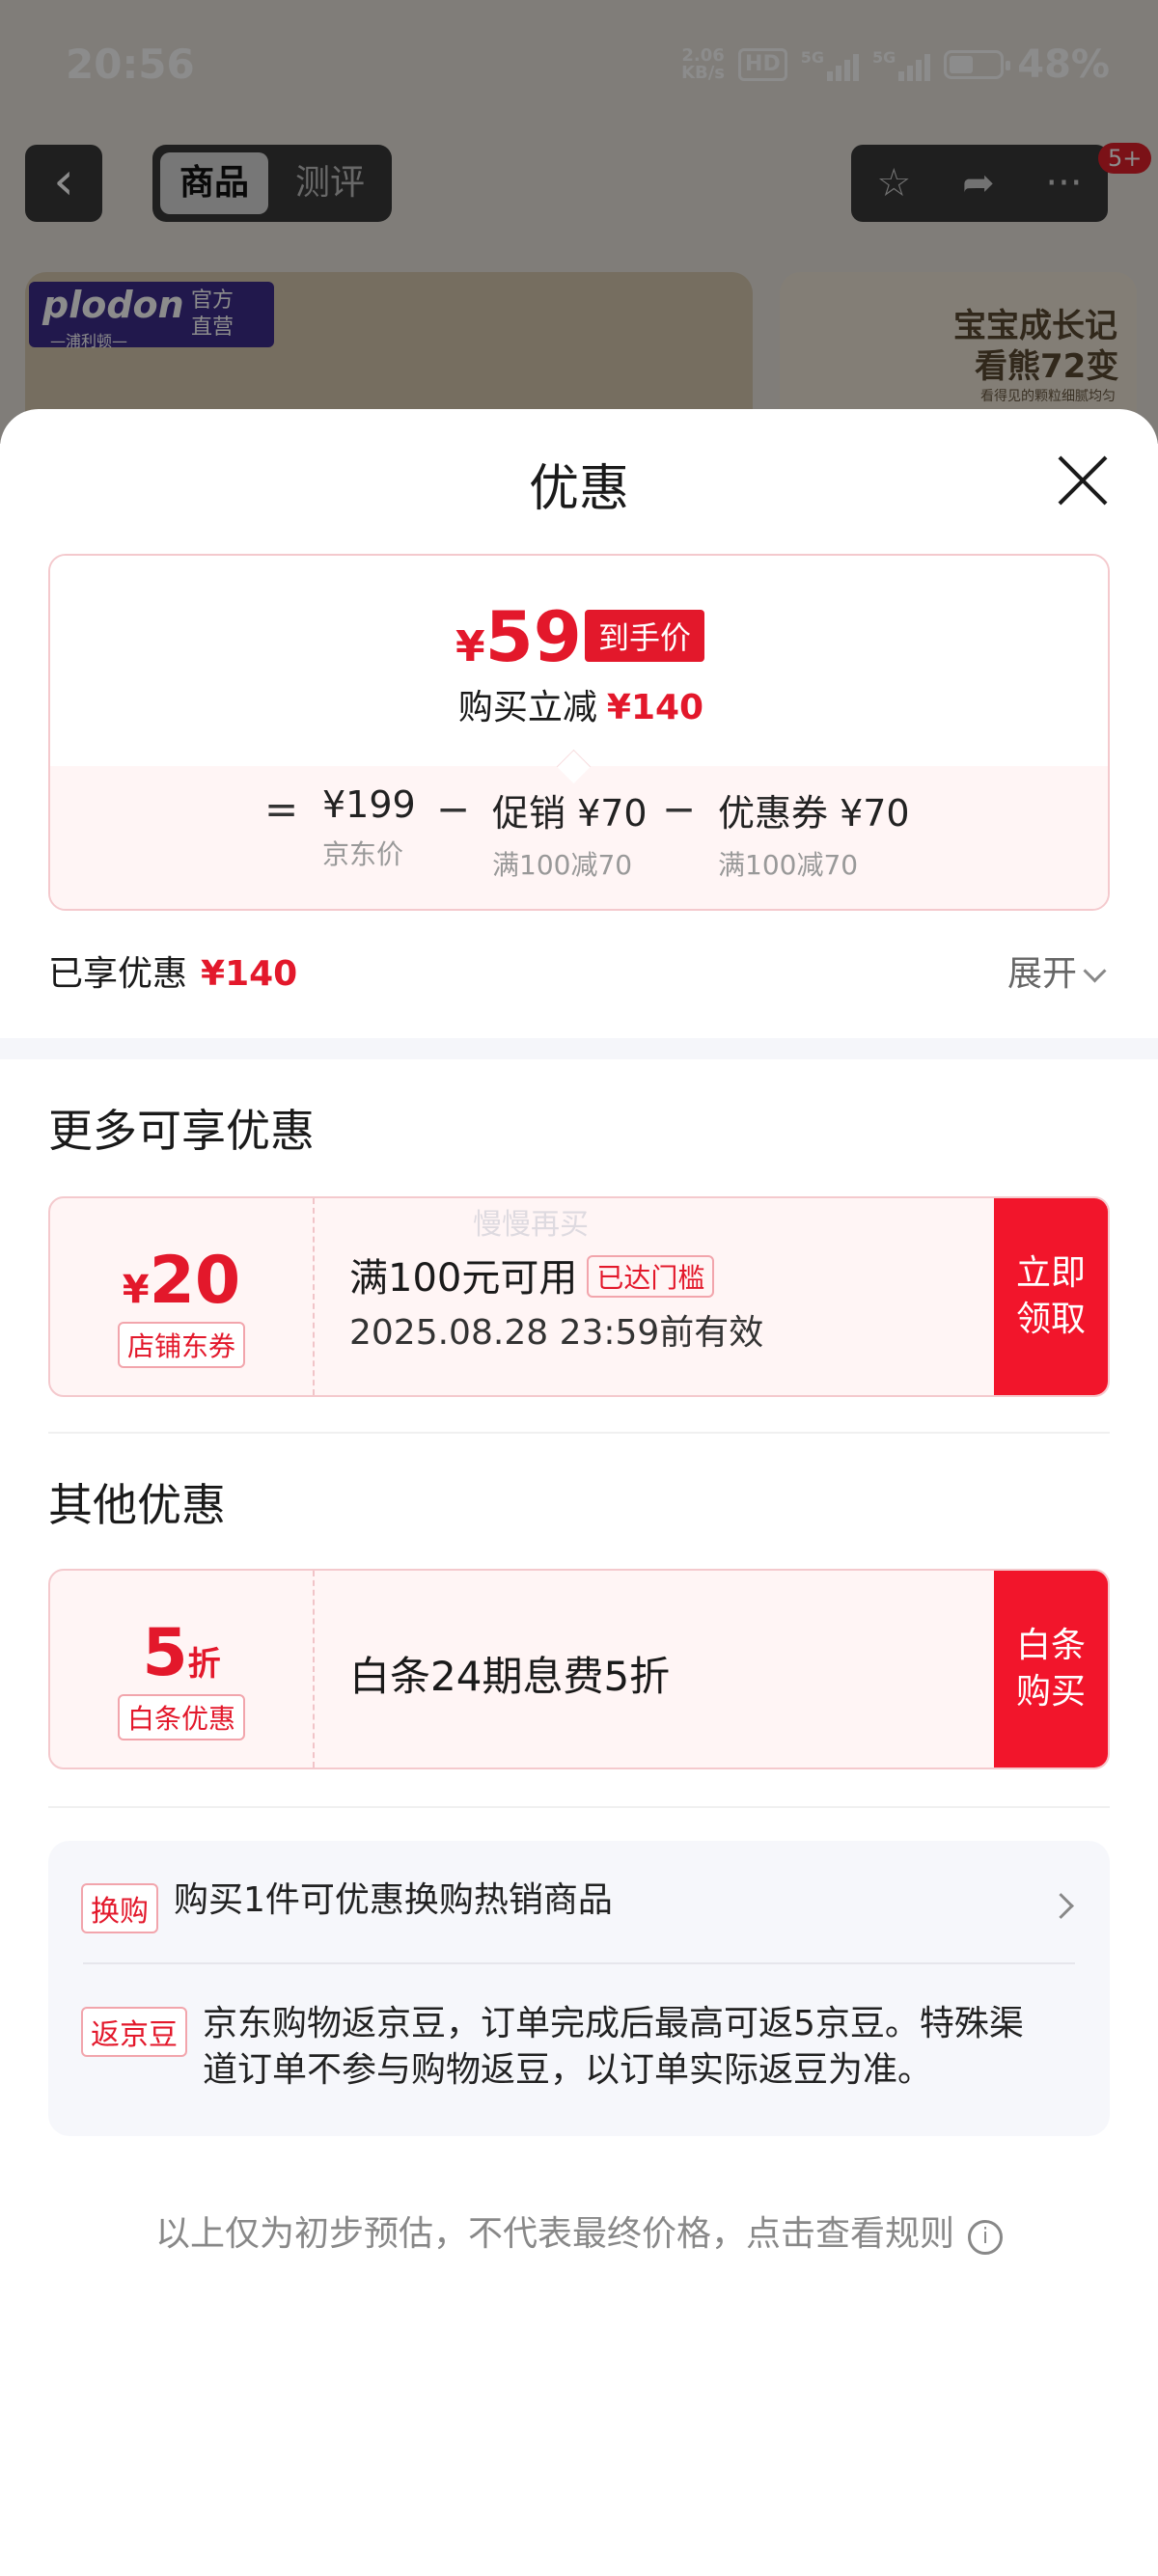  What do you see at coordinates (119, 1908) in the screenshot?
I see `swap-tag: 换购` at bounding box center [119, 1908].